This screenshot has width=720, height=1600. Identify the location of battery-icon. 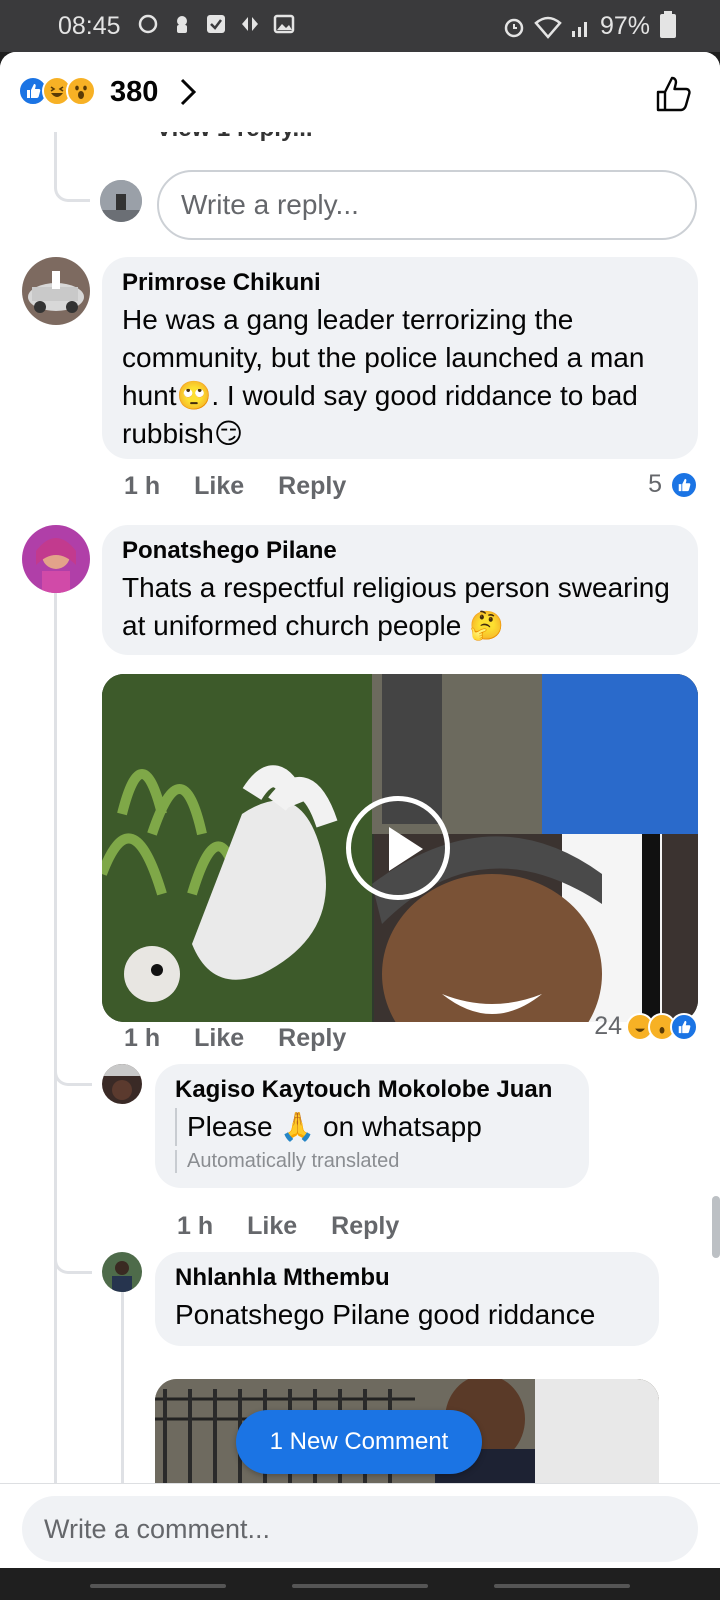
(668, 24).